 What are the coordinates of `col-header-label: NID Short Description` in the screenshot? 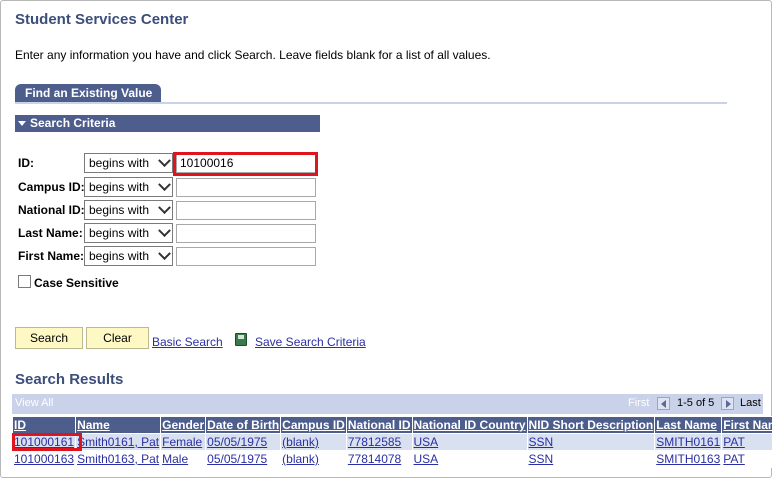 It's located at (591, 425).